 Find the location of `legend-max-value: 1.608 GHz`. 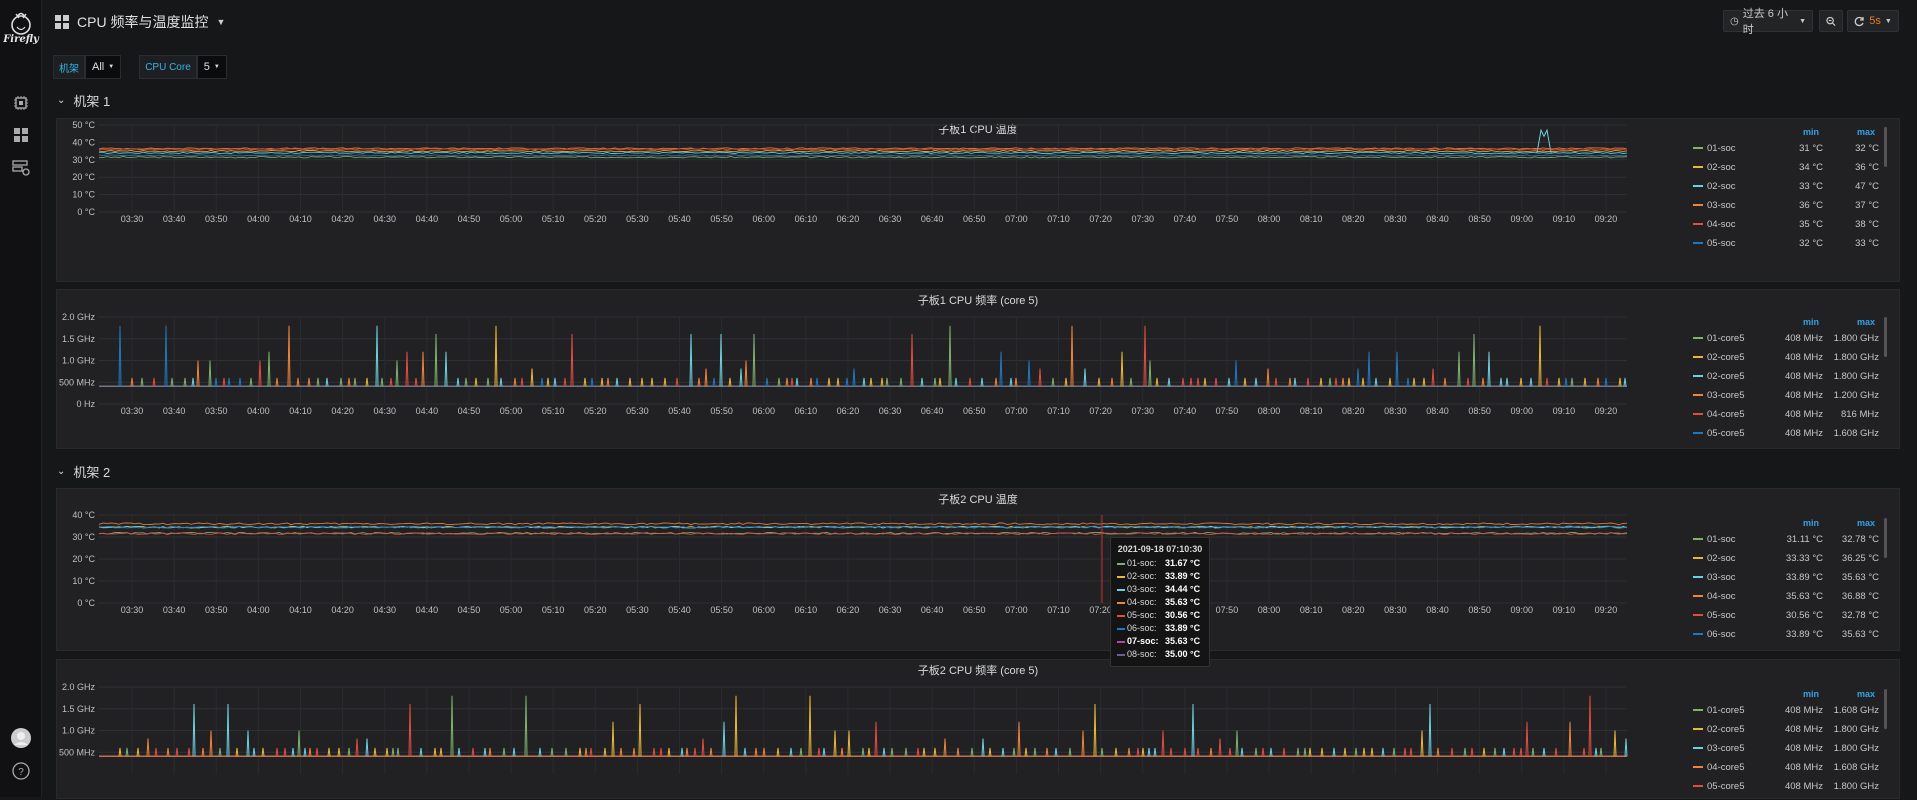

legend-max-value: 1.608 GHz is located at coordinates (1856, 710).